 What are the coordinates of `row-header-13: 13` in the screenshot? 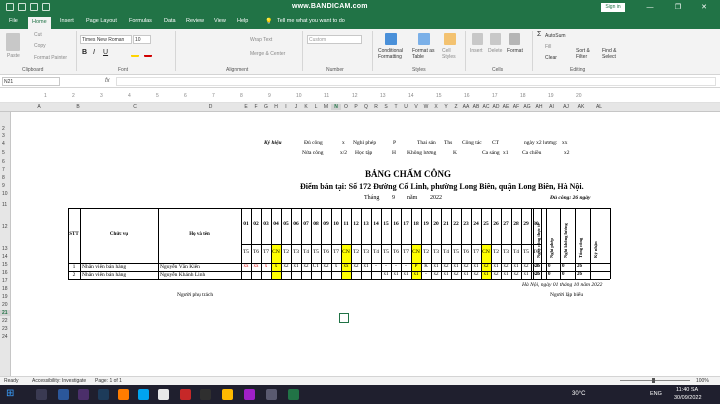 It's located at (5, 249).